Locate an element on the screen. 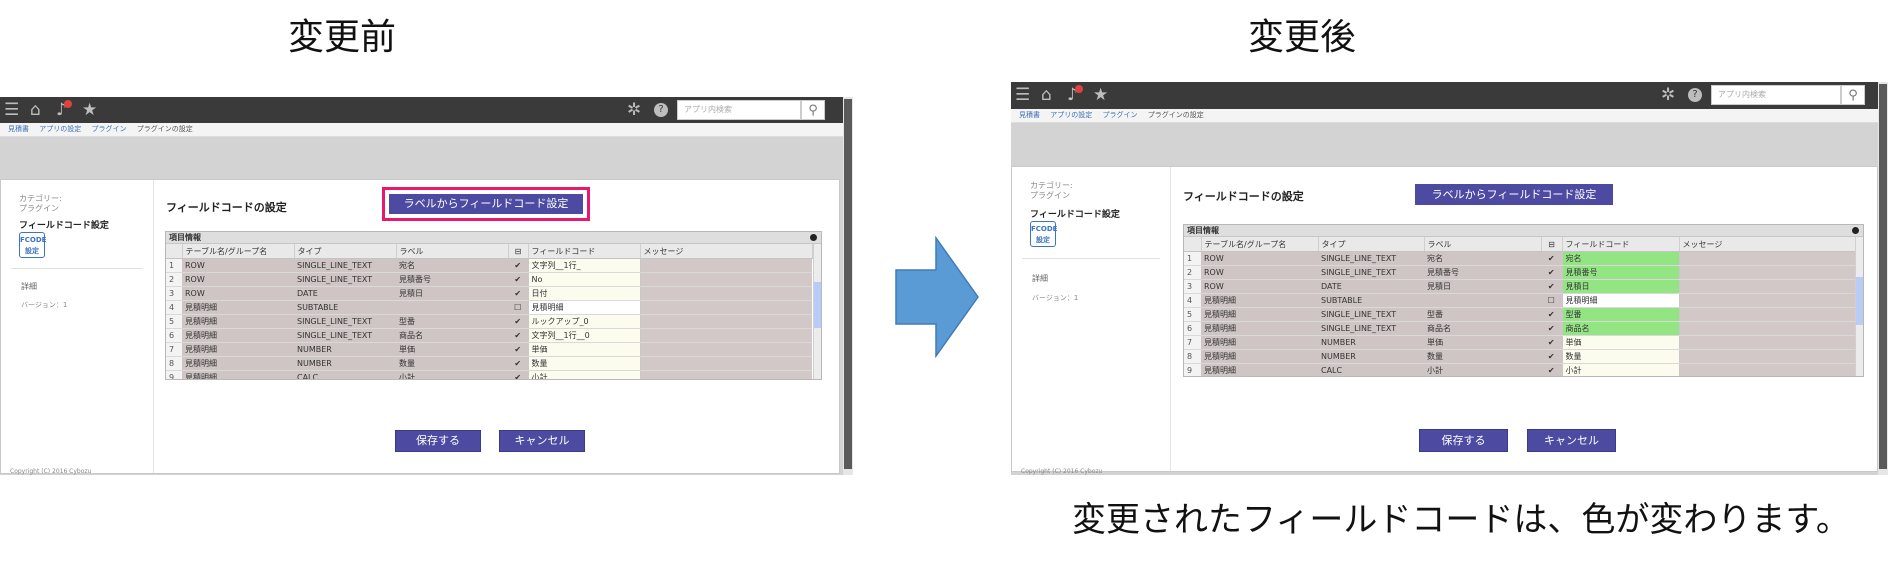  type-cell: SINGLE_LINE_TEXT is located at coordinates (1371, 258).